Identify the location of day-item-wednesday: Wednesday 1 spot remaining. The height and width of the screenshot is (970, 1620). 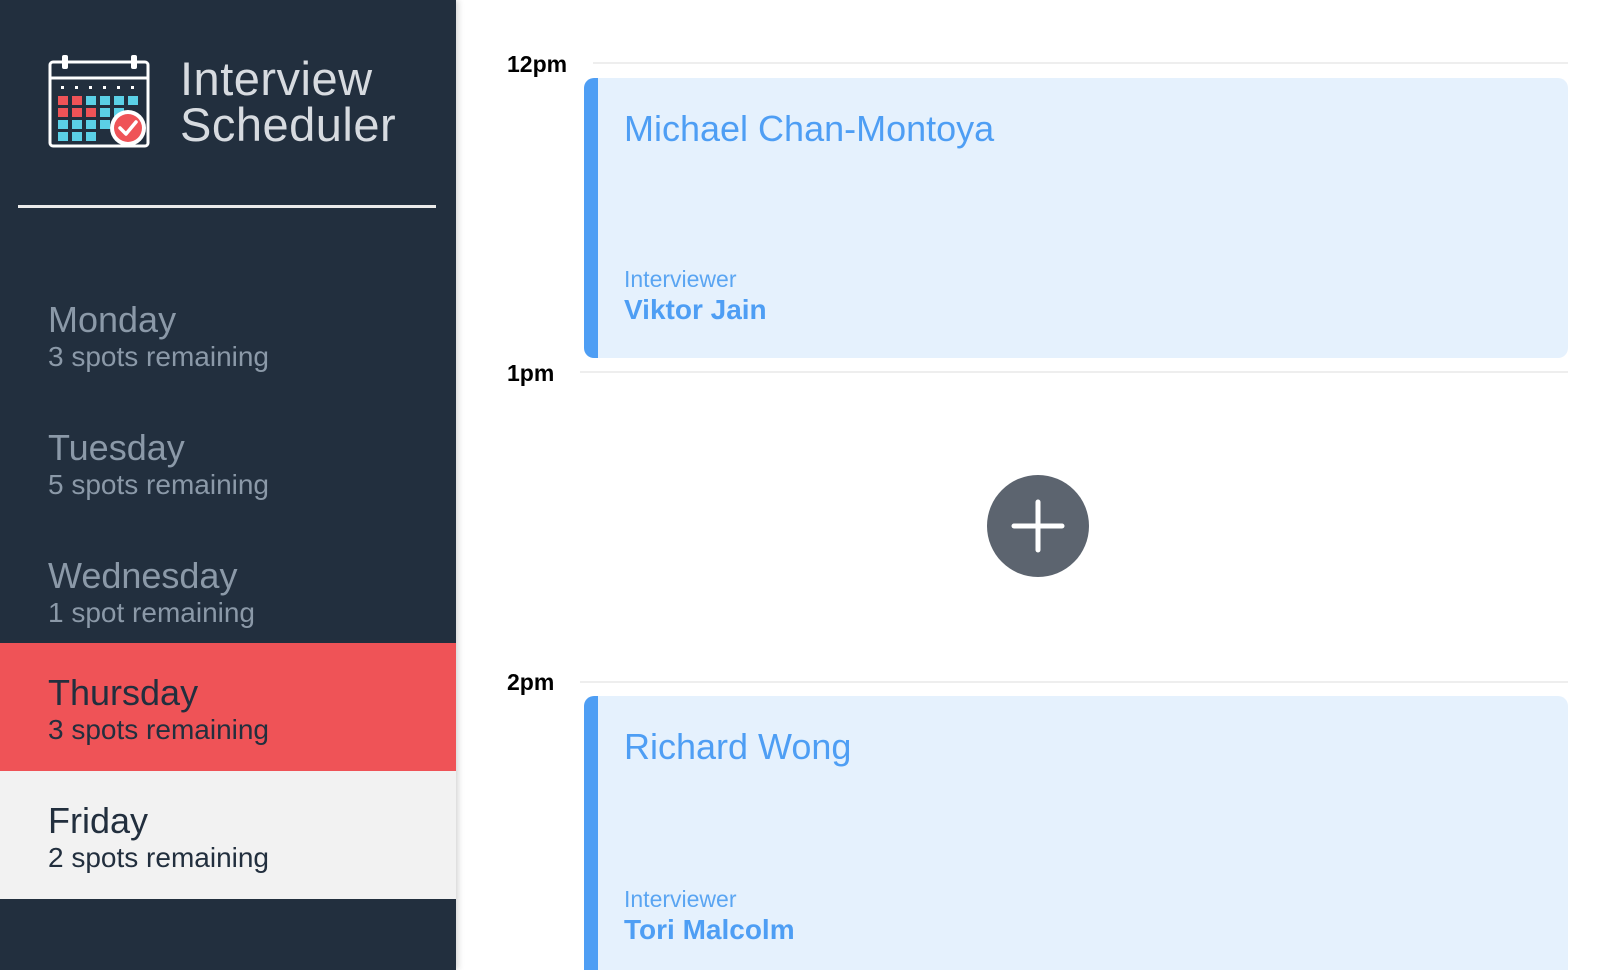
(228, 590).